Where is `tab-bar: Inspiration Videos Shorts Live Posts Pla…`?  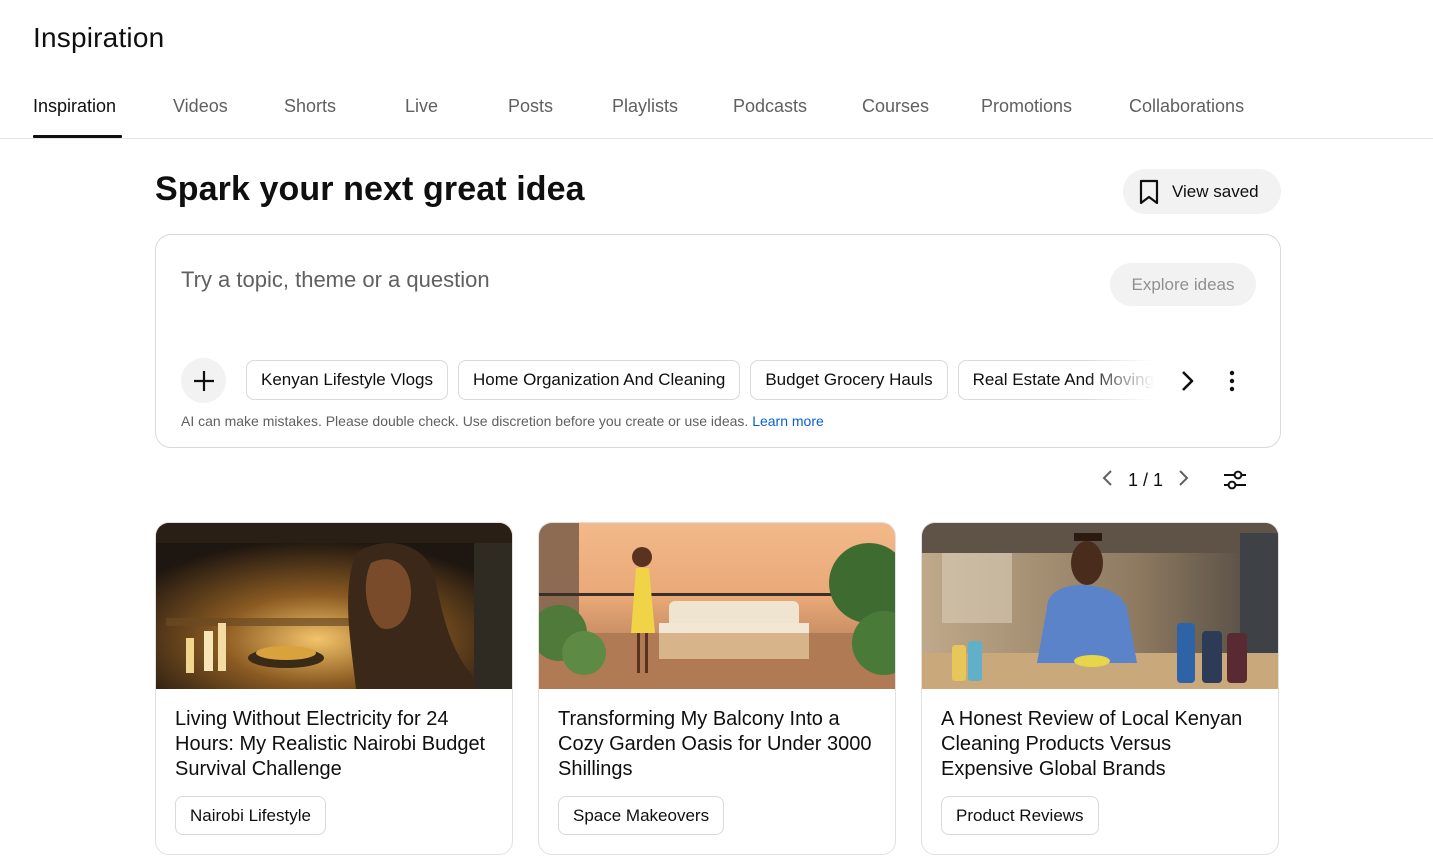
tab-bar: Inspiration Videos Shorts Live Posts Pla… is located at coordinates (716, 109).